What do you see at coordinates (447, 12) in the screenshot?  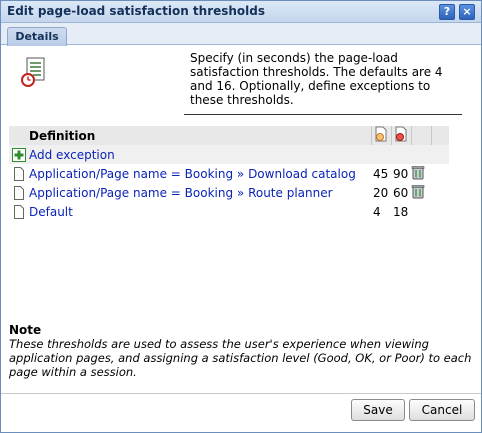 I see `help-icon: ?` at bounding box center [447, 12].